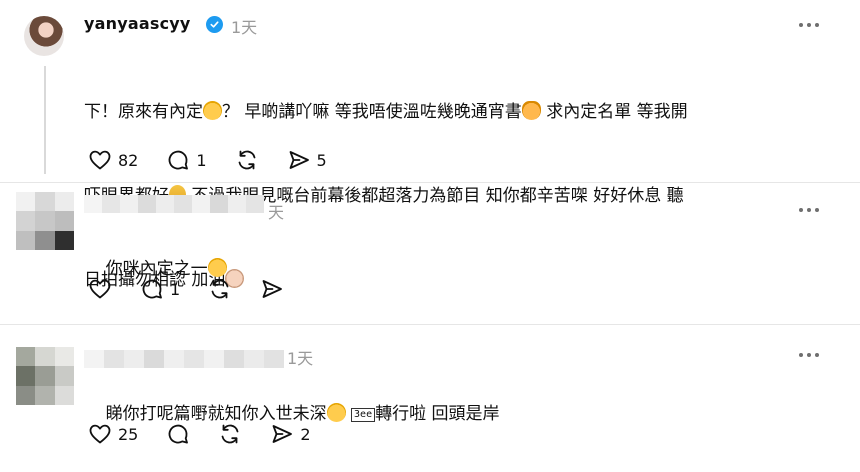 This screenshot has height=472, width=860. What do you see at coordinates (363, 415) in the screenshot?
I see `unknown-glyph: 3ee` at bounding box center [363, 415].